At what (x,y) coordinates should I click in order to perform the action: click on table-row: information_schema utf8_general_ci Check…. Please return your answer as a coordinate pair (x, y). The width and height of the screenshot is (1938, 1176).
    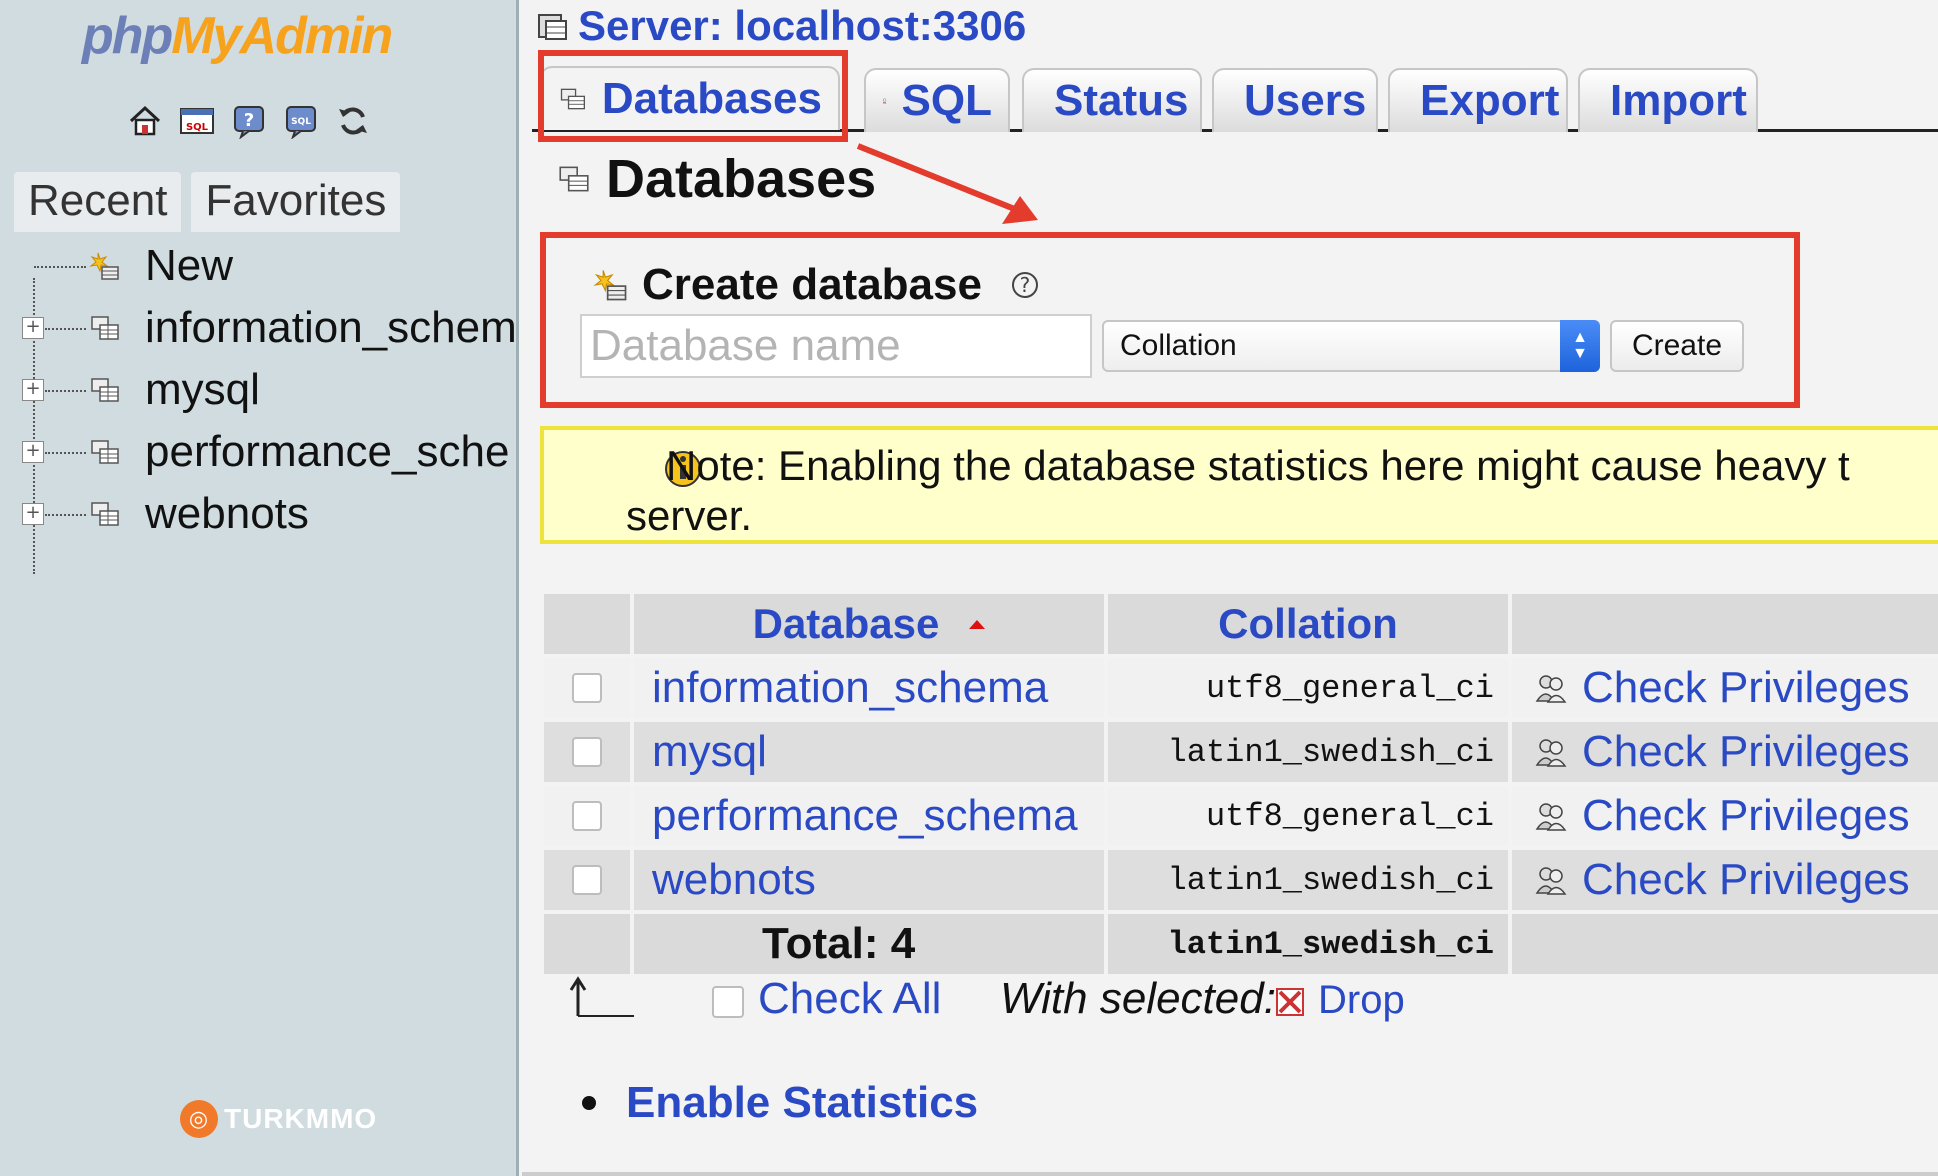
    Looking at the image, I should click on (1241, 688).